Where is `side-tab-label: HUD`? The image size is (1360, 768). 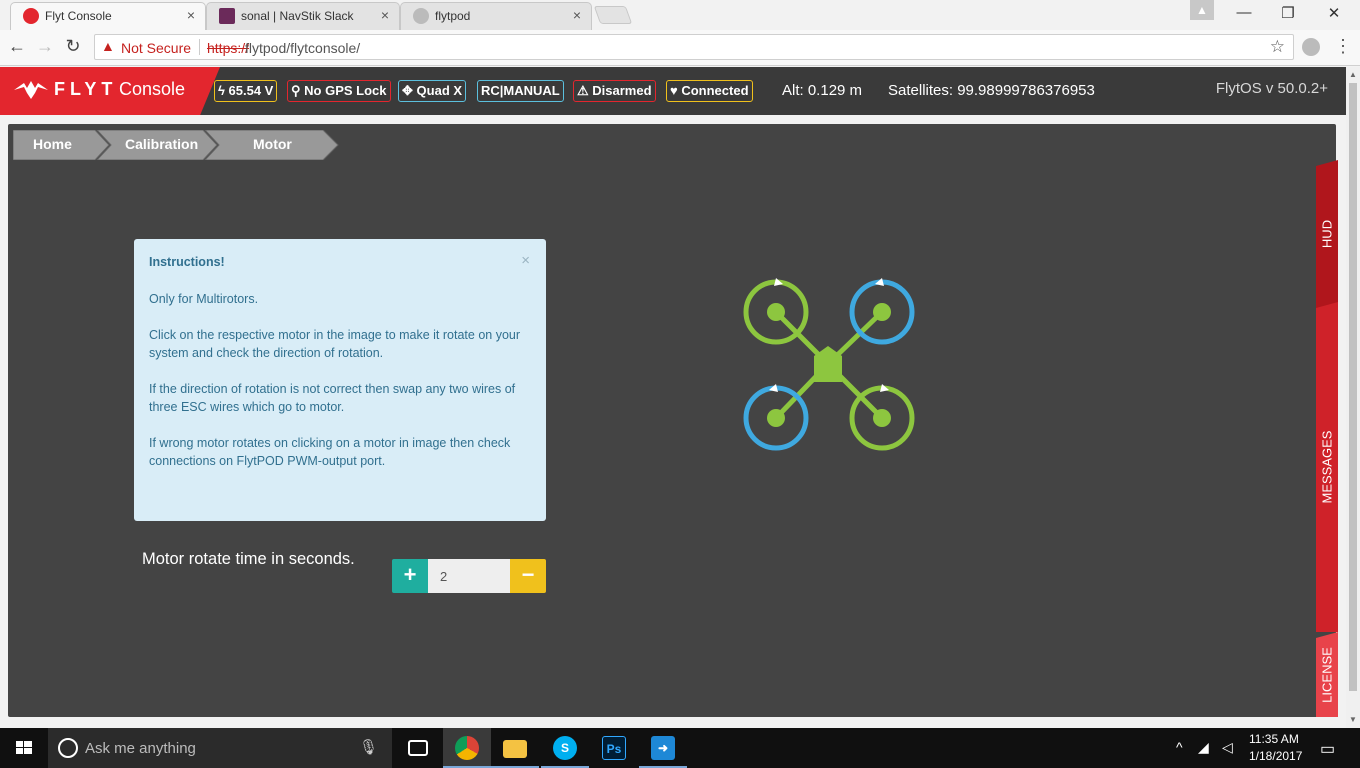
side-tab-label: HUD is located at coordinates (1327, 234).